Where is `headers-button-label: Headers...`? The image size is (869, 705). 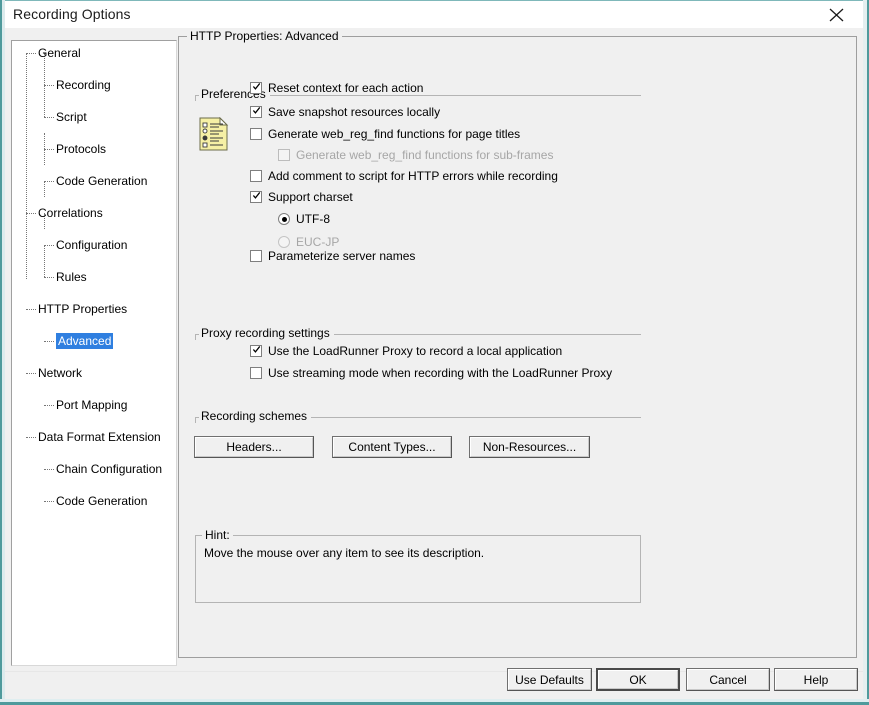 headers-button-label: Headers... is located at coordinates (254, 447).